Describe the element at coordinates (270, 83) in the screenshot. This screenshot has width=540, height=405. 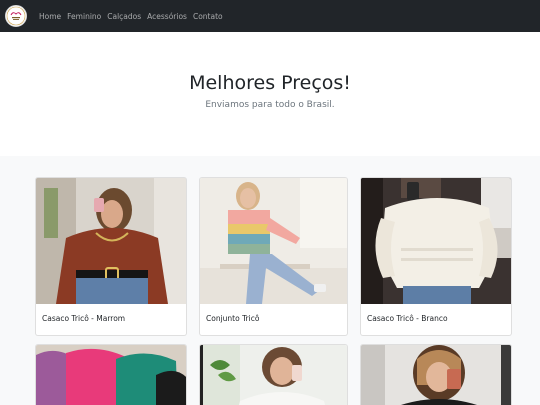
I see `hero-title: Melhores Preços!` at that location.